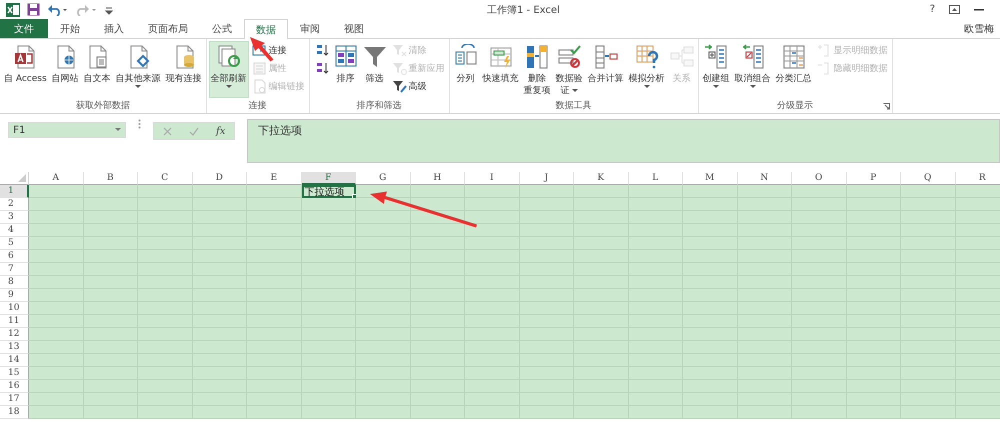 This screenshot has width=1000, height=422. What do you see at coordinates (168, 28) in the screenshot?
I see `ribbon-tab: 页面布局` at bounding box center [168, 28].